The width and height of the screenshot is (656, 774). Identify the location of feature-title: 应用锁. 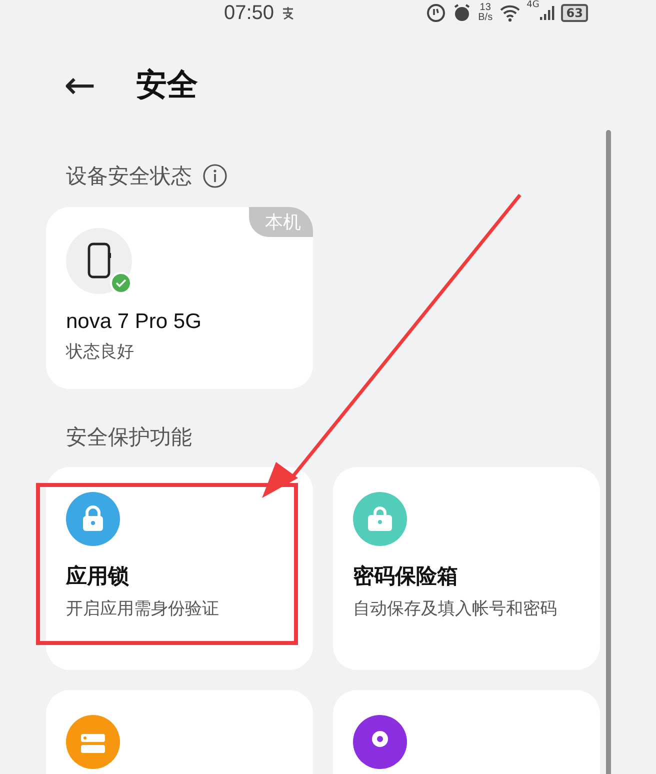
(97, 576).